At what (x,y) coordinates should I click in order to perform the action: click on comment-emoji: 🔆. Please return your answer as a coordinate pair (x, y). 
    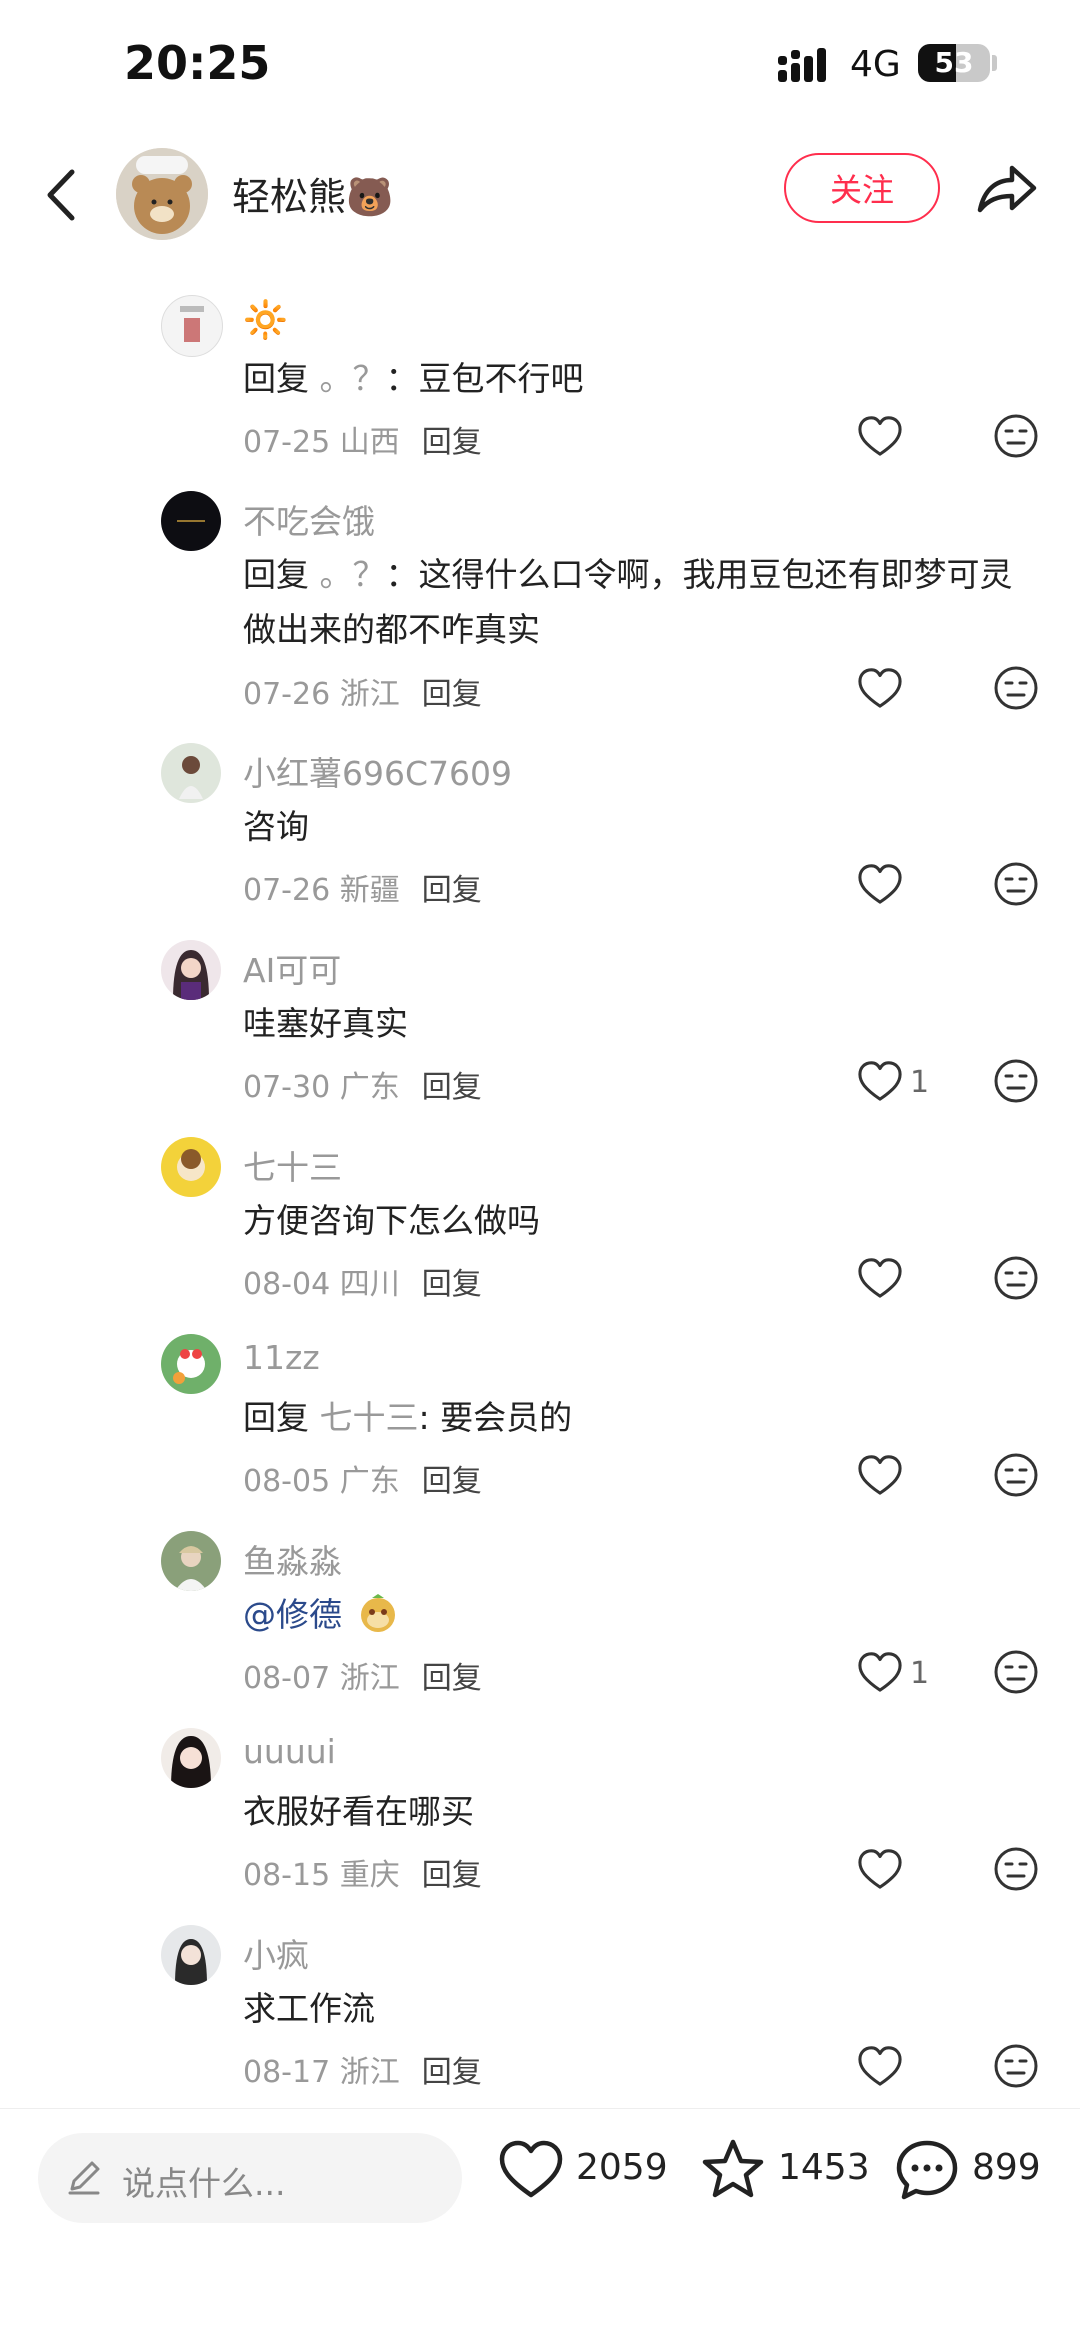
    Looking at the image, I should click on (265, 320).